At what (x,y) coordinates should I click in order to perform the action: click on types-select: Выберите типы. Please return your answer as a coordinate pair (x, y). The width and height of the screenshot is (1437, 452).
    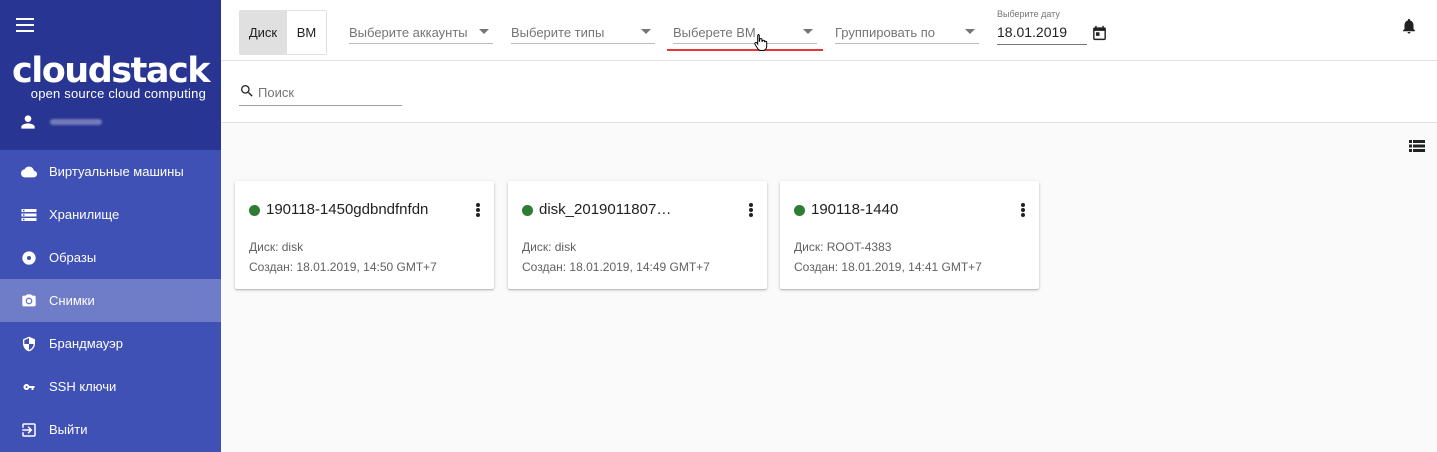
    Looking at the image, I should click on (583, 32).